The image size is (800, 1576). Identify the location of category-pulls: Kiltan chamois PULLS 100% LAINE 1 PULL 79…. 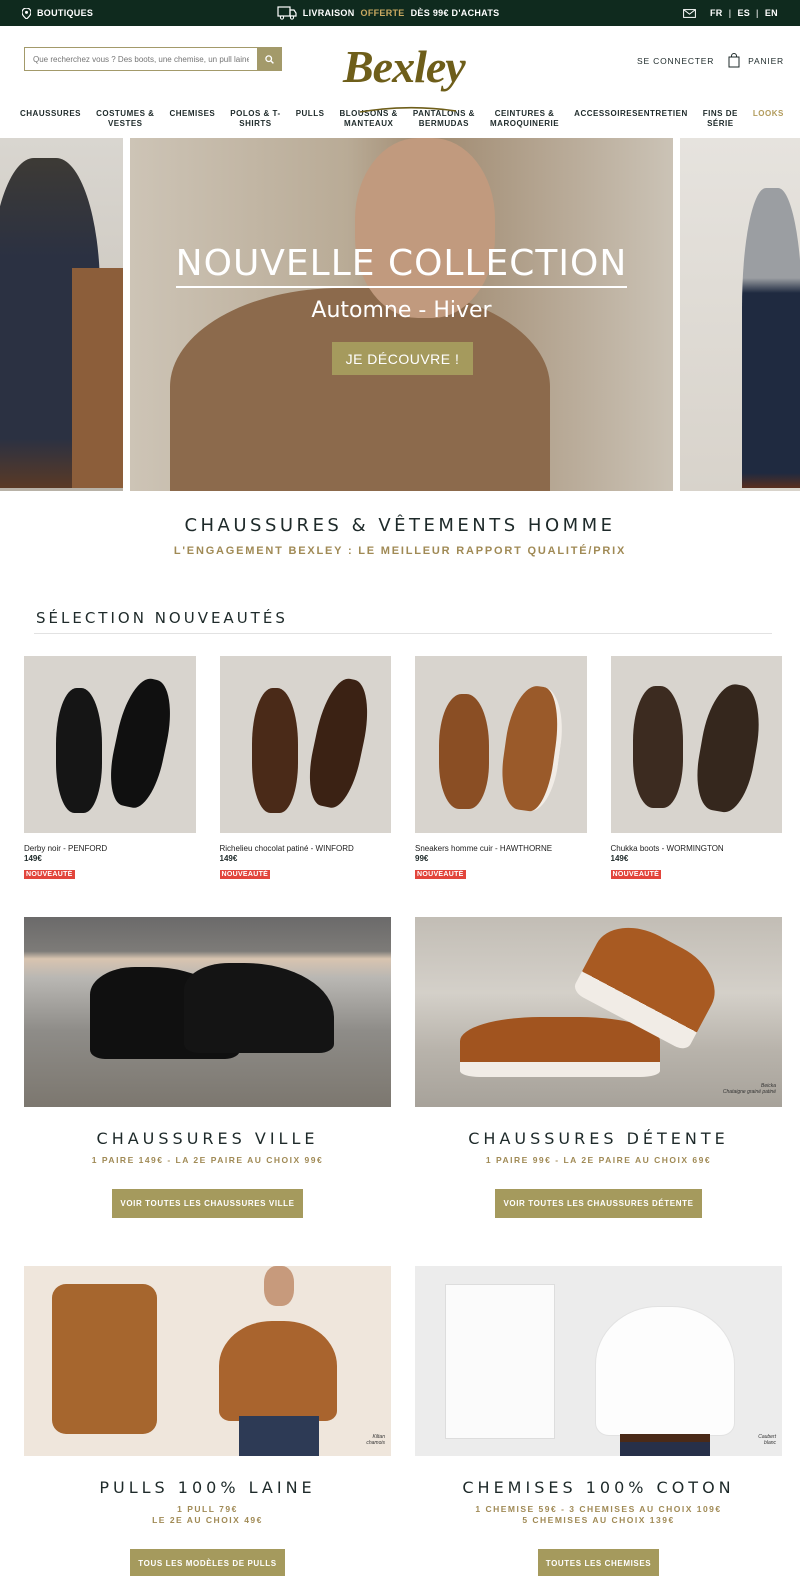
(207, 1421).